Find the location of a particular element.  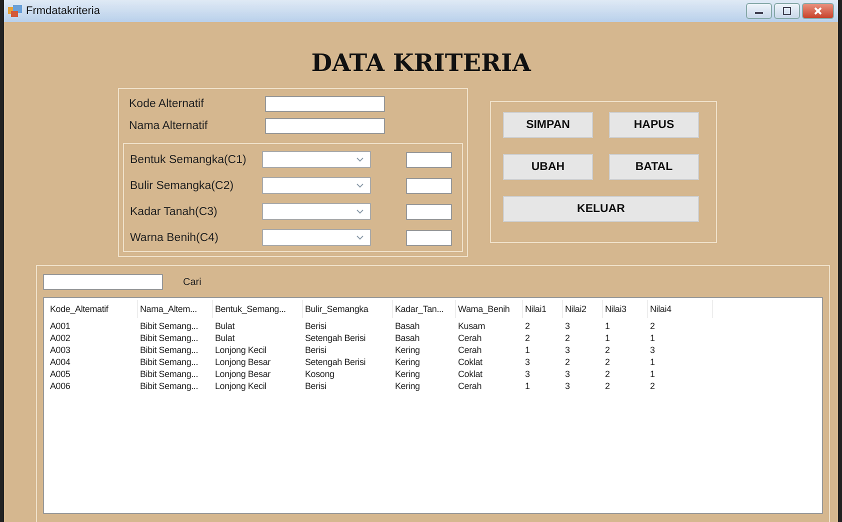

table-cell-text: Kosong is located at coordinates (320, 374).